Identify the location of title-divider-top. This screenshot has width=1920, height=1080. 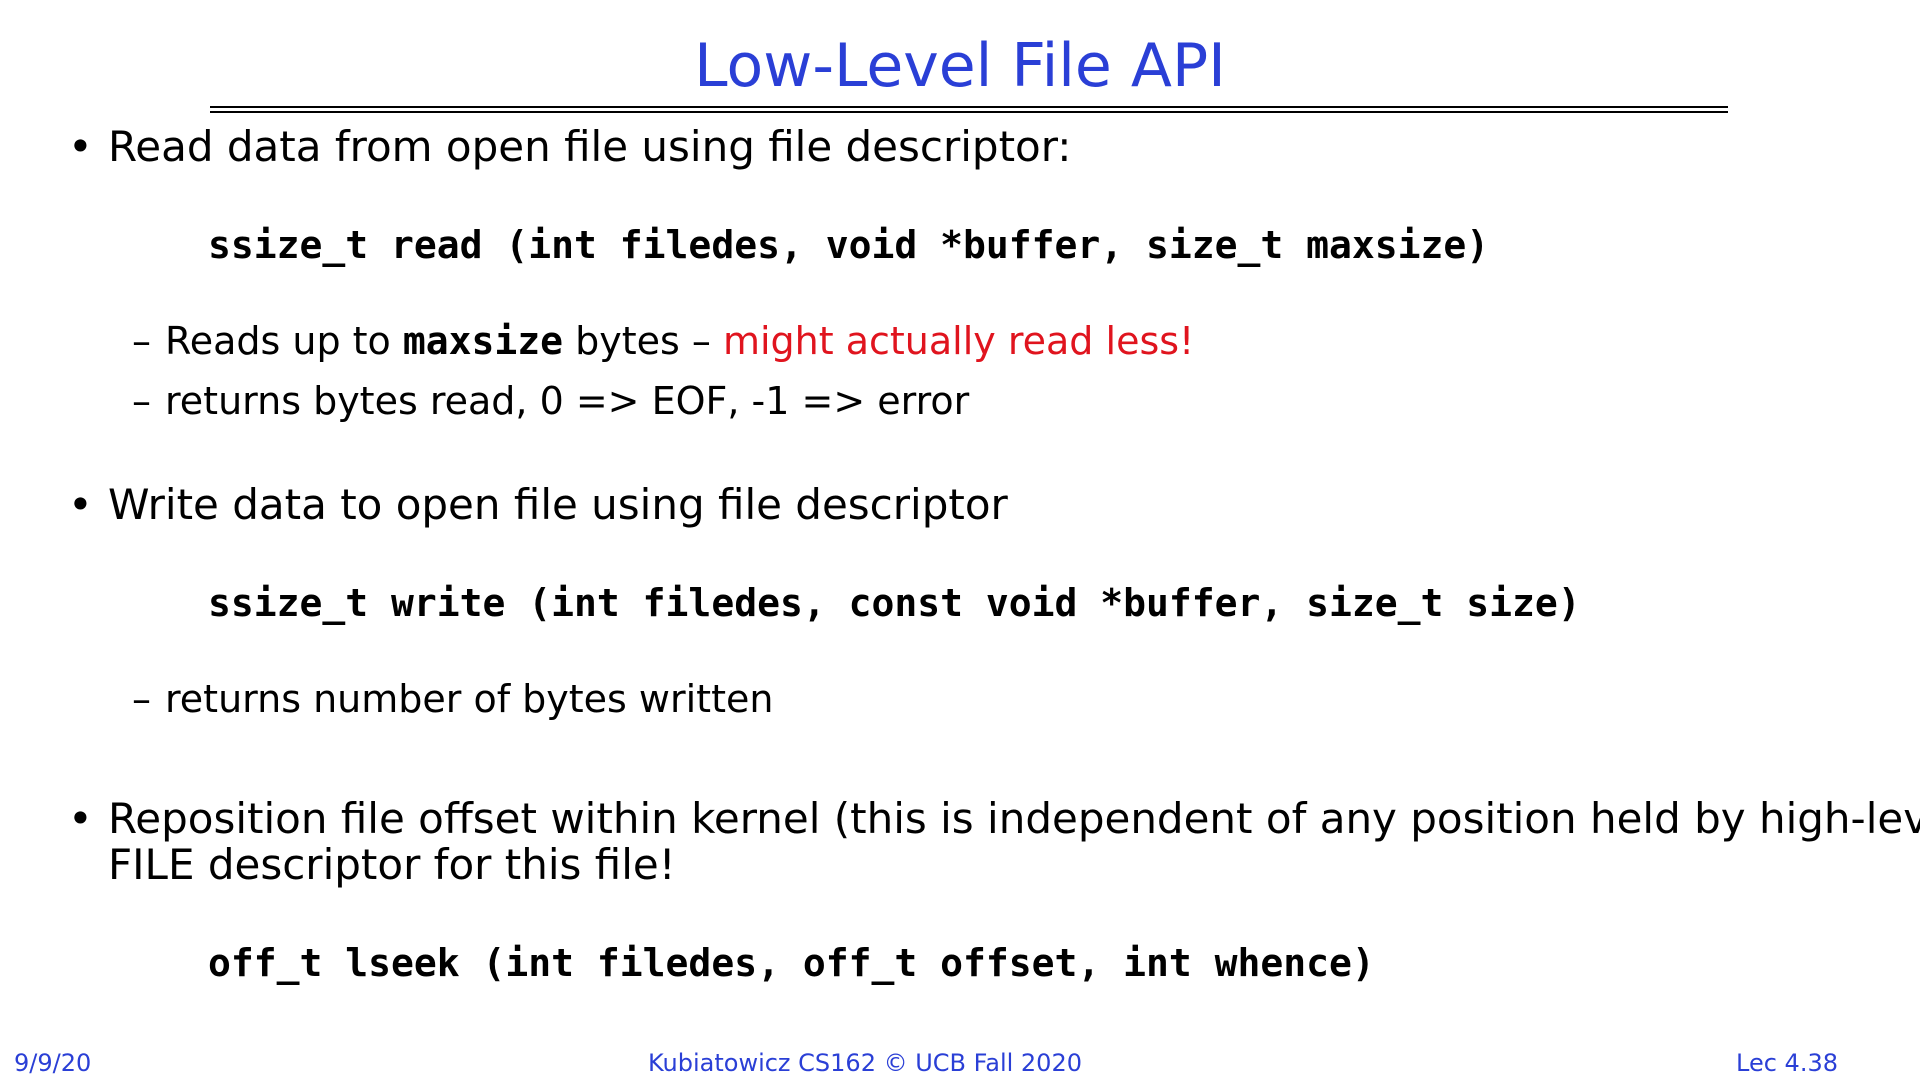
(969, 107).